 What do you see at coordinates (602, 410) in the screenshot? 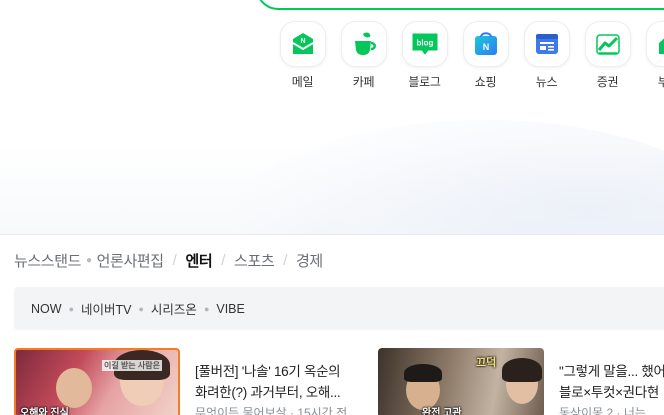
I see `news-meta: 동상이몽 2 · 너는` at bounding box center [602, 410].